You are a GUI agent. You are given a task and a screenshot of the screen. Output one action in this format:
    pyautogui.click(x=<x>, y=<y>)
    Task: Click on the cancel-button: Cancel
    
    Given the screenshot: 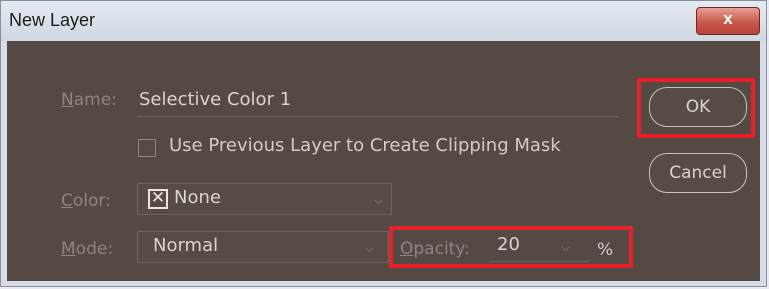 What is the action you would take?
    pyautogui.click(x=698, y=173)
    